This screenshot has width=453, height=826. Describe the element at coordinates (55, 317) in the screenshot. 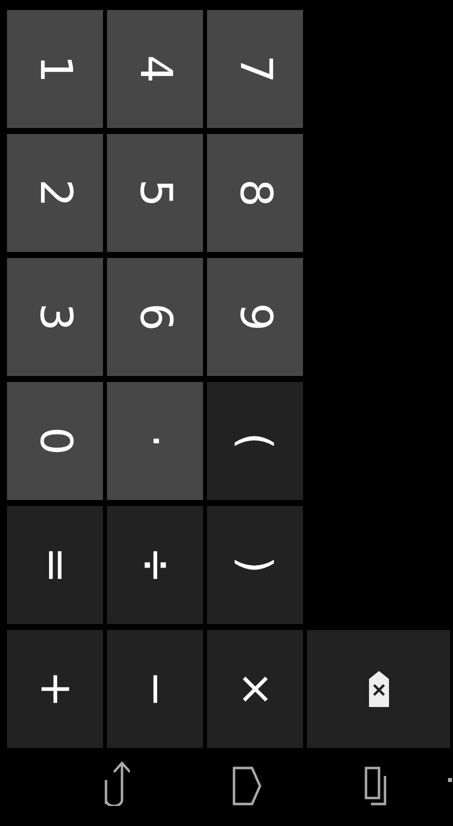

I see `calculator-key: 3` at that location.